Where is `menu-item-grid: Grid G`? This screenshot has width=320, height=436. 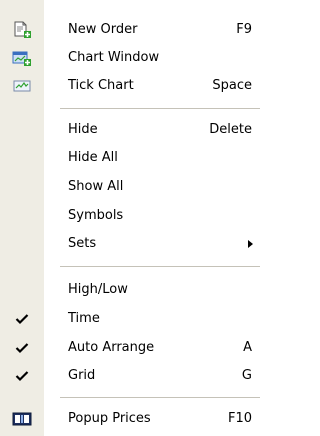
menu-item-grid: Grid G is located at coordinates (132, 376).